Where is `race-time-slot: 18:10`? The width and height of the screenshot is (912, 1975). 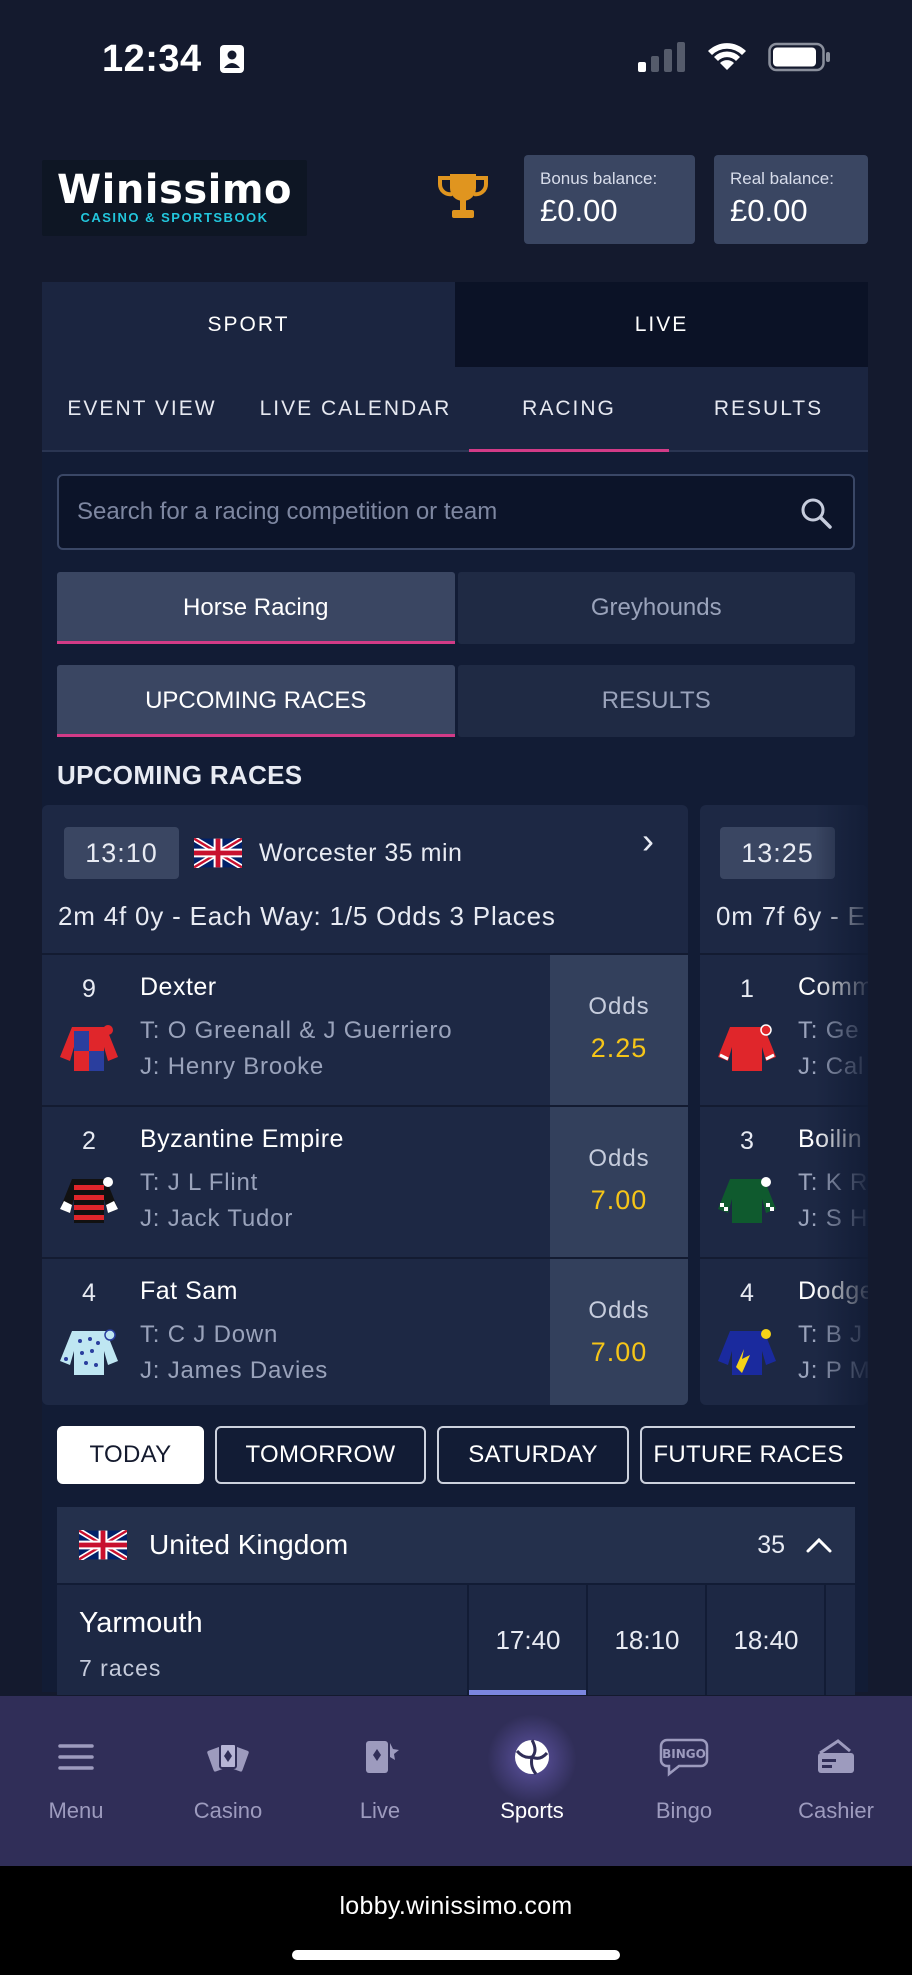 race-time-slot: 18:10 is located at coordinates (646, 1640).